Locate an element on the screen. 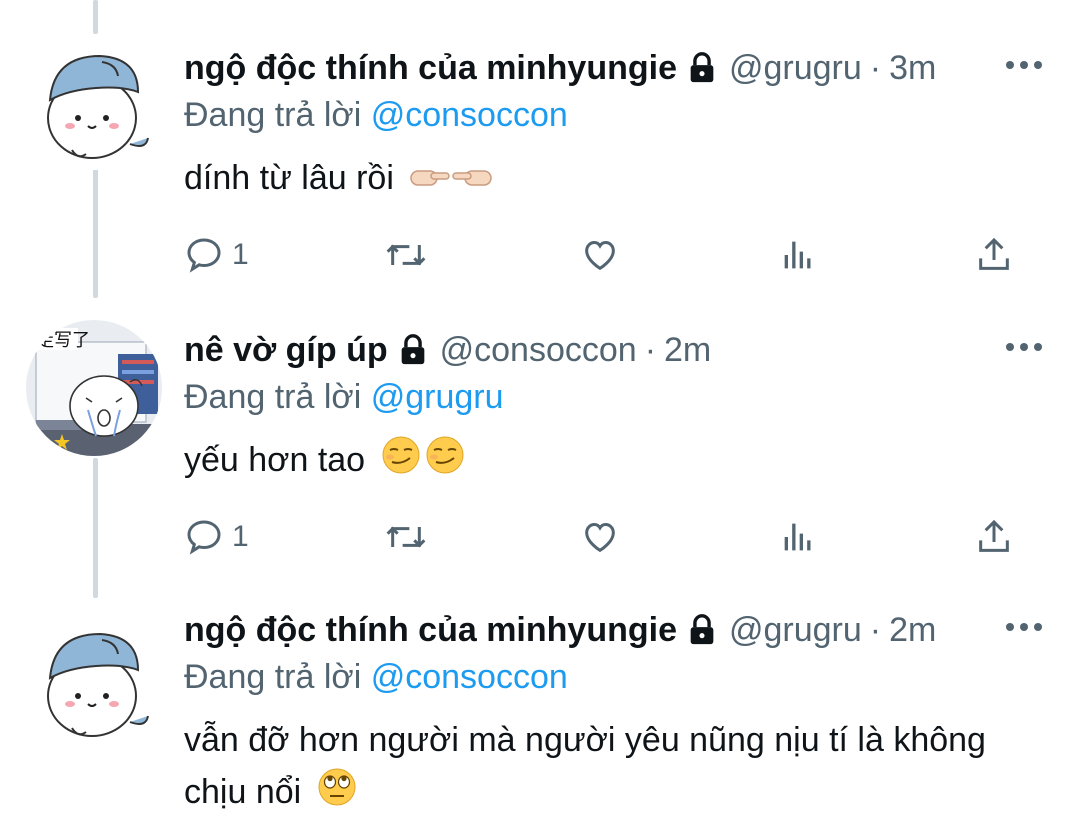 The height and width of the screenshot is (831, 1080). avatar: 走写了 is located at coordinates (94, 388).